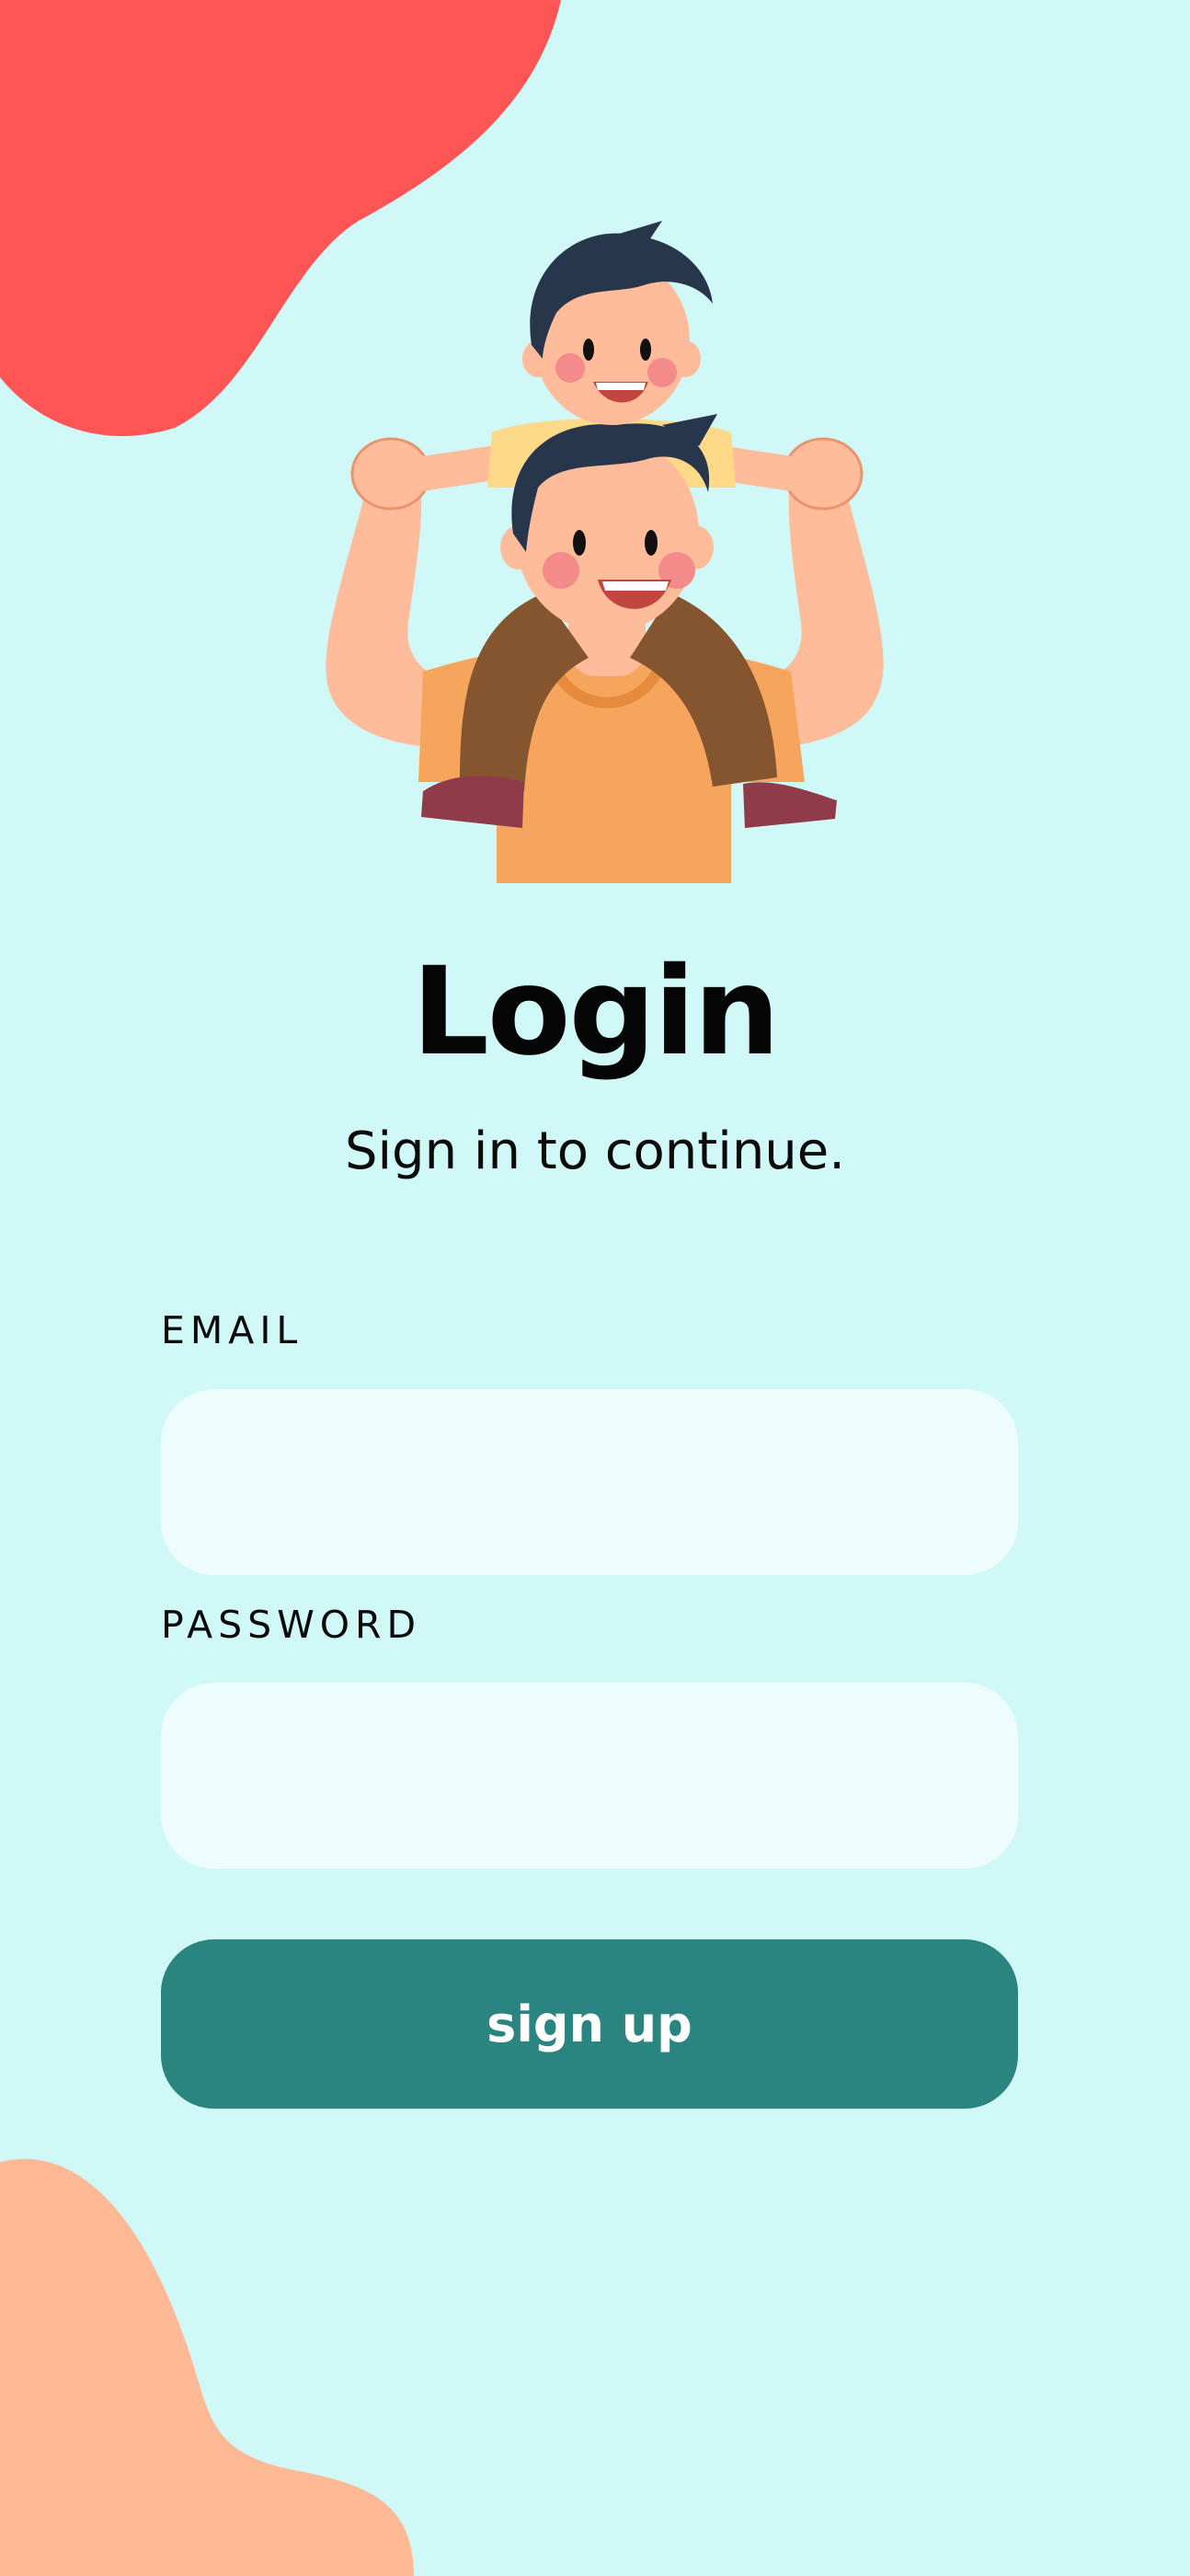 This screenshot has width=1190, height=2576. Describe the element at coordinates (596, 1012) in the screenshot. I see `page-title: Login` at that location.